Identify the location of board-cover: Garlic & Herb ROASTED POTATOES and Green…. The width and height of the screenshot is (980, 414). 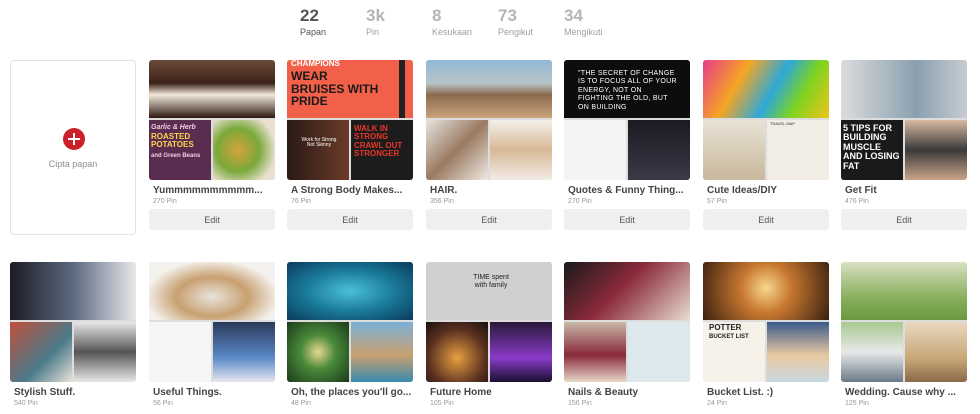
(212, 120).